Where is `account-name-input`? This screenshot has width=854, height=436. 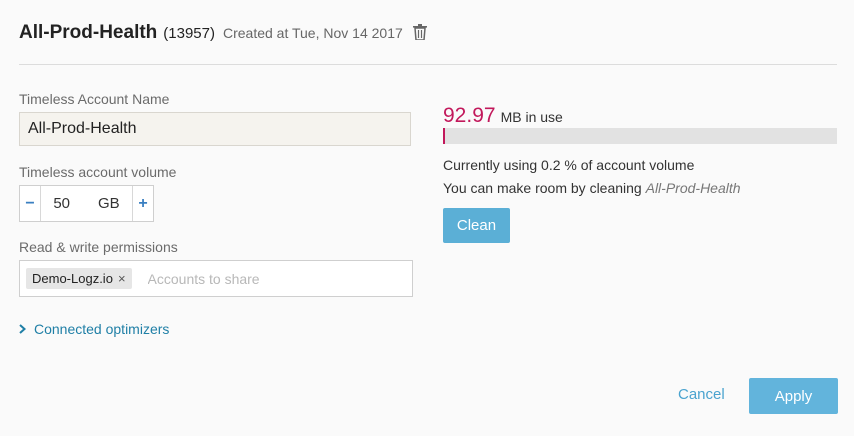 account-name-input is located at coordinates (215, 129).